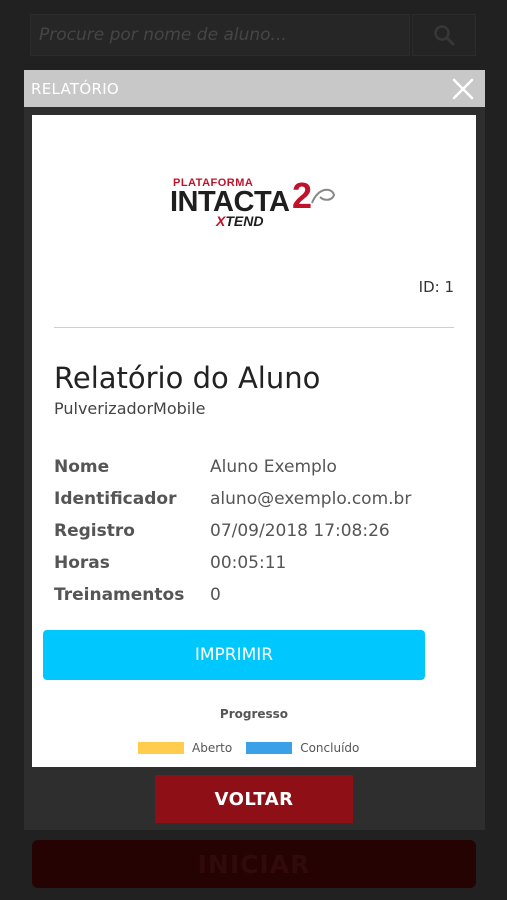  What do you see at coordinates (330, 748) in the screenshot?
I see `legend-label: Concluído` at bounding box center [330, 748].